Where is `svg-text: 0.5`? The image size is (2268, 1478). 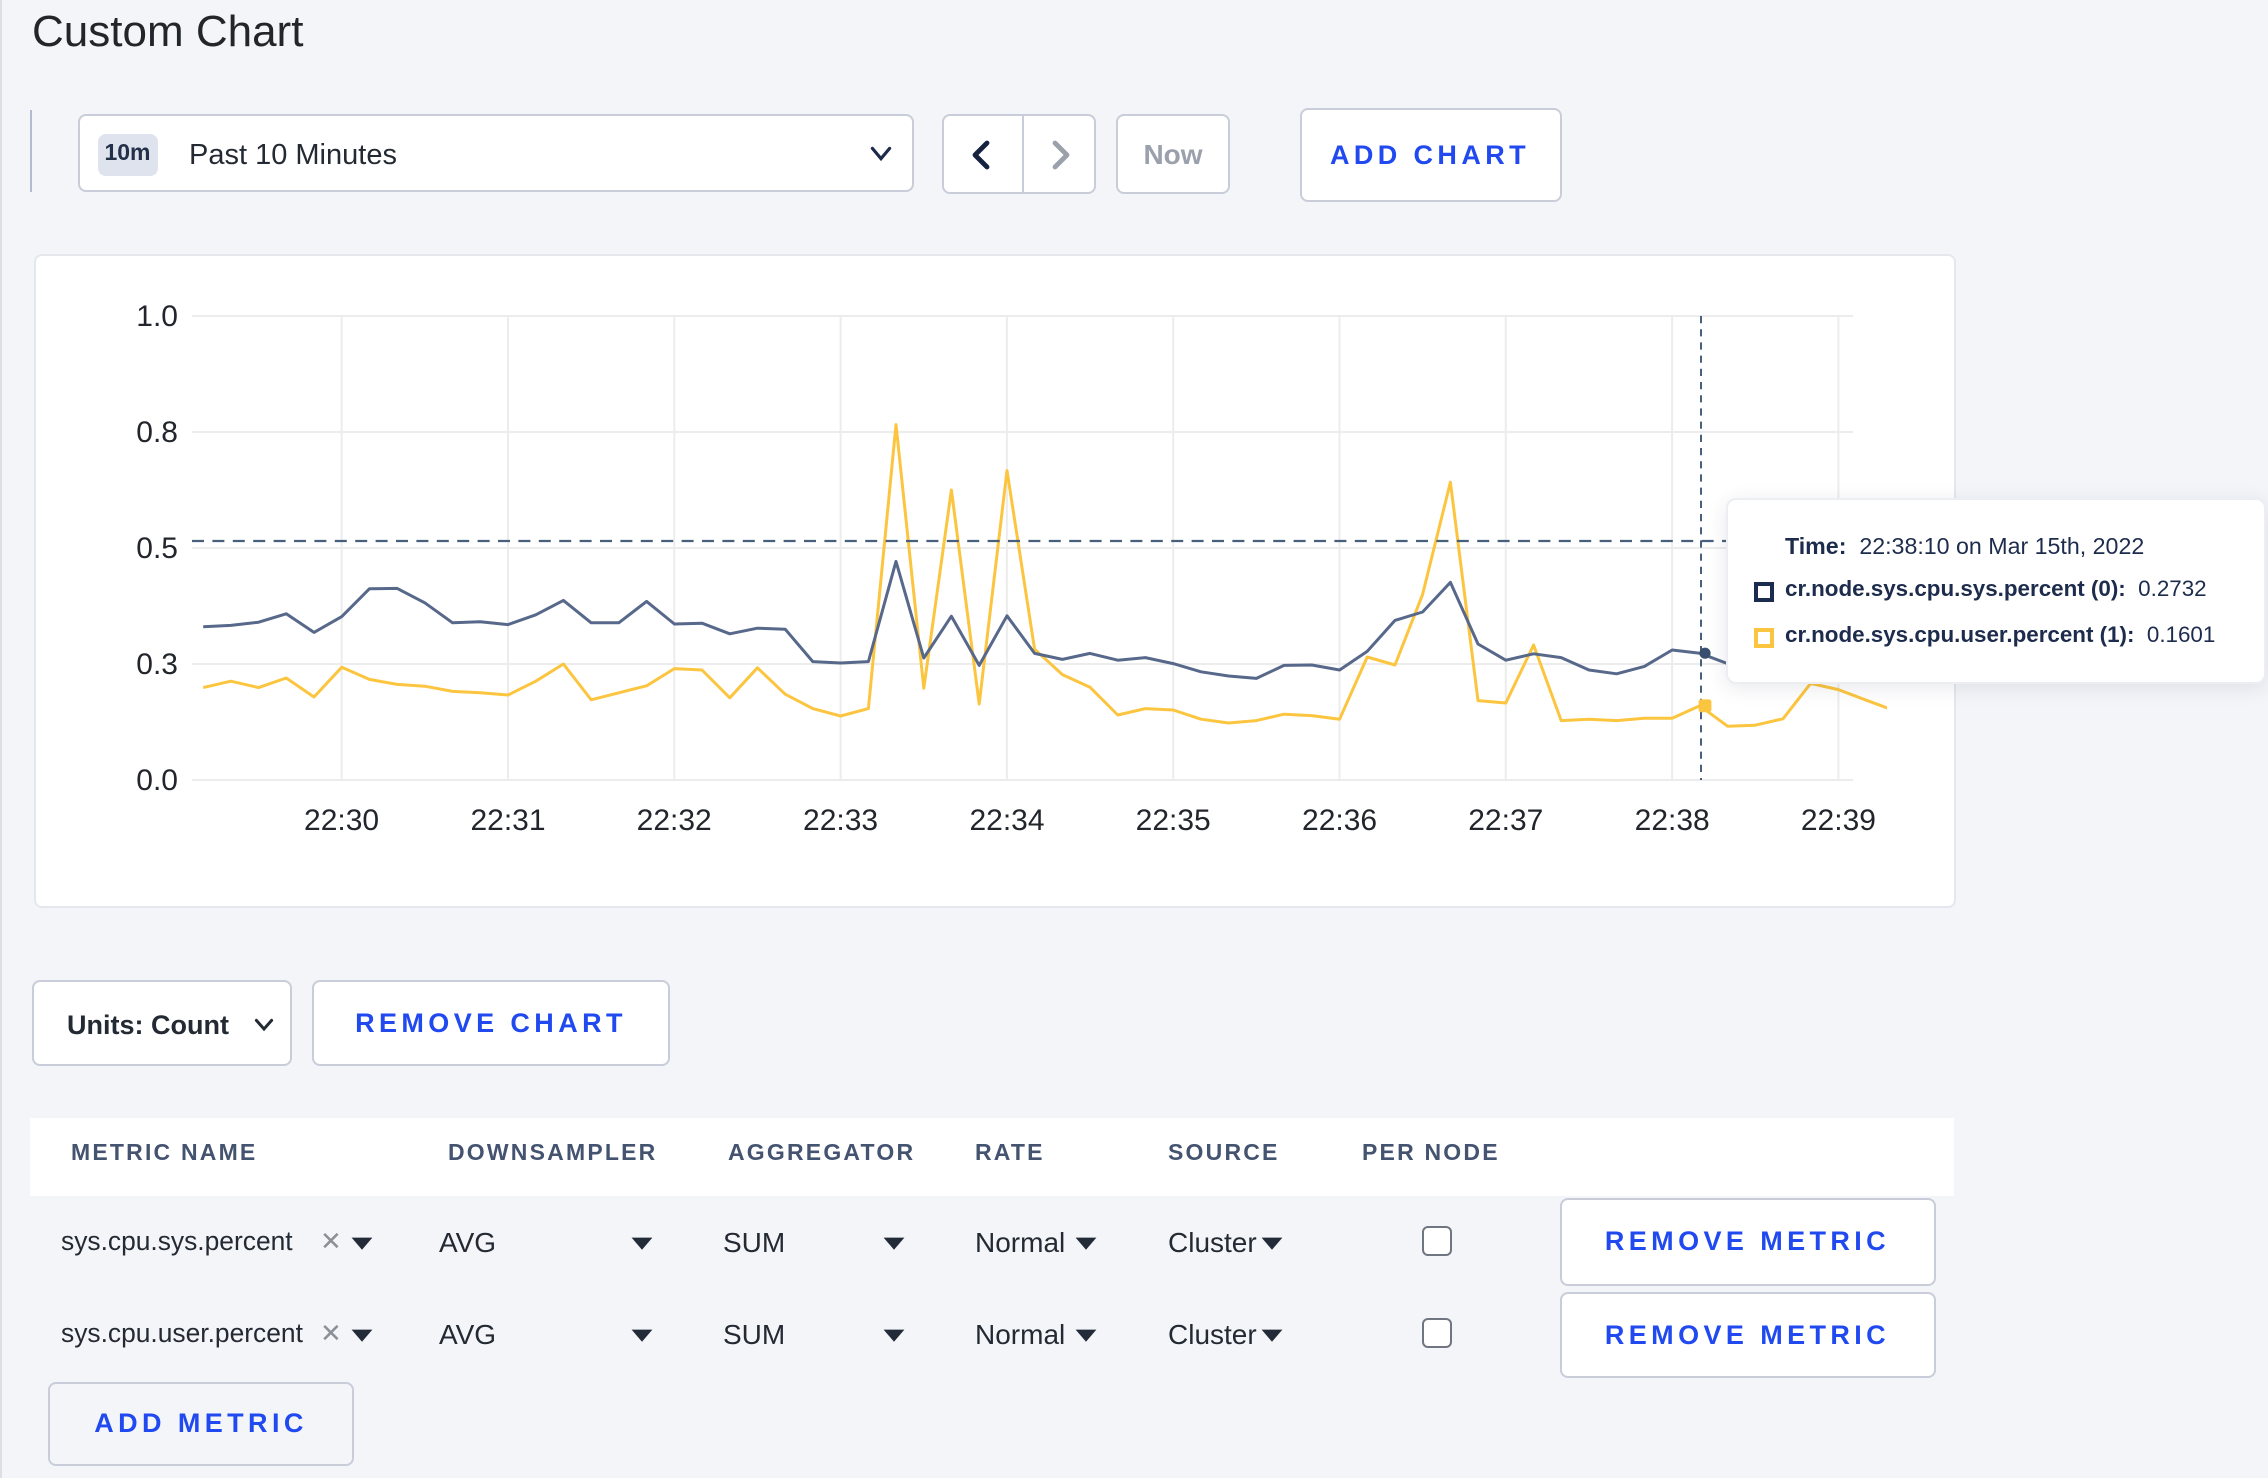 svg-text: 0.5 is located at coordinates (156, 548).